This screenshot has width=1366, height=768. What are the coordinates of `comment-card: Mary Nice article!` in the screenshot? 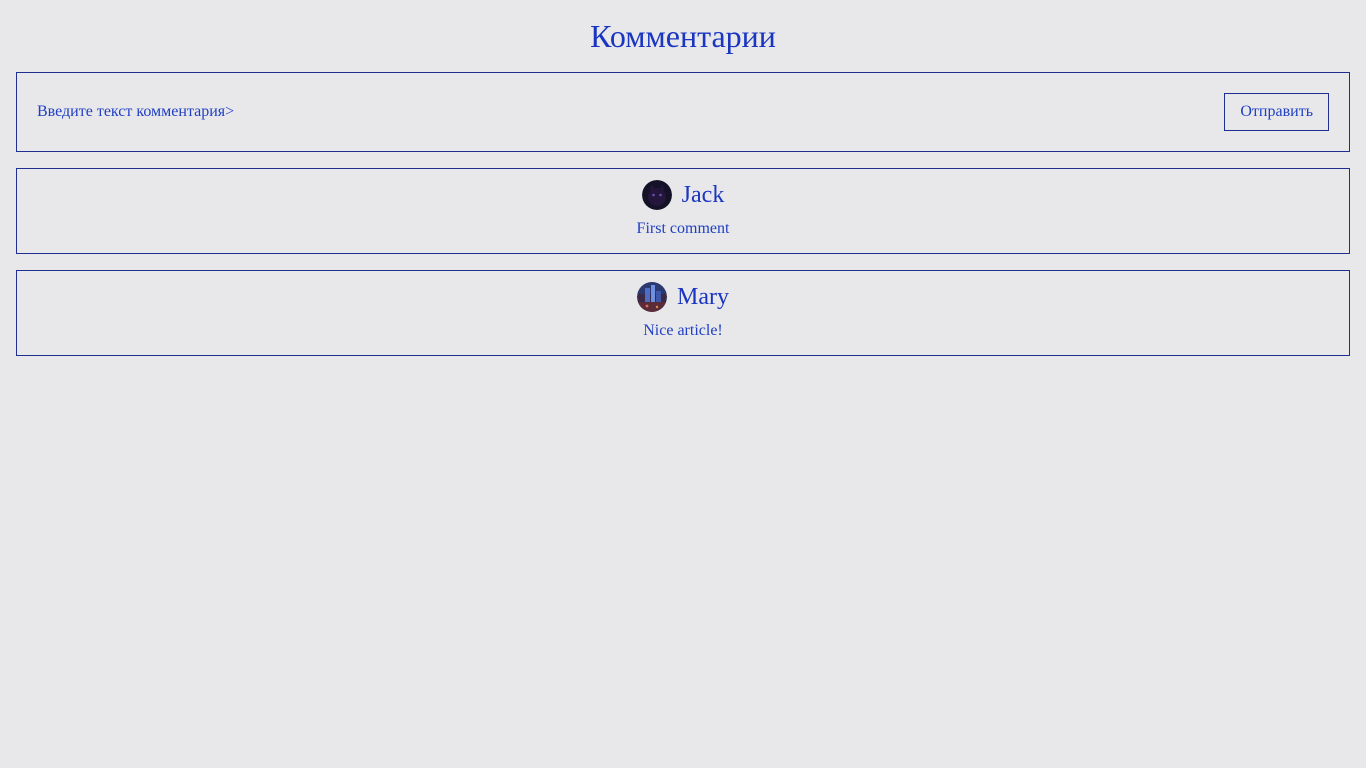 It's located at (683, 313).